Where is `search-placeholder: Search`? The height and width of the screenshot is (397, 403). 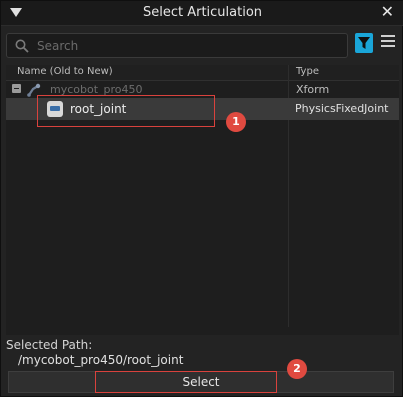
search-placeholder: Search is located at coordinates (58, 46).